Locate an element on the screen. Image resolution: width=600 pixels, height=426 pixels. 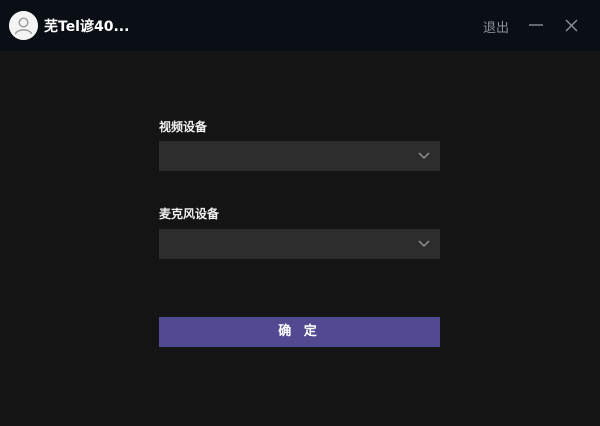
user-avatar-icon is located at coordinates (23, 25).